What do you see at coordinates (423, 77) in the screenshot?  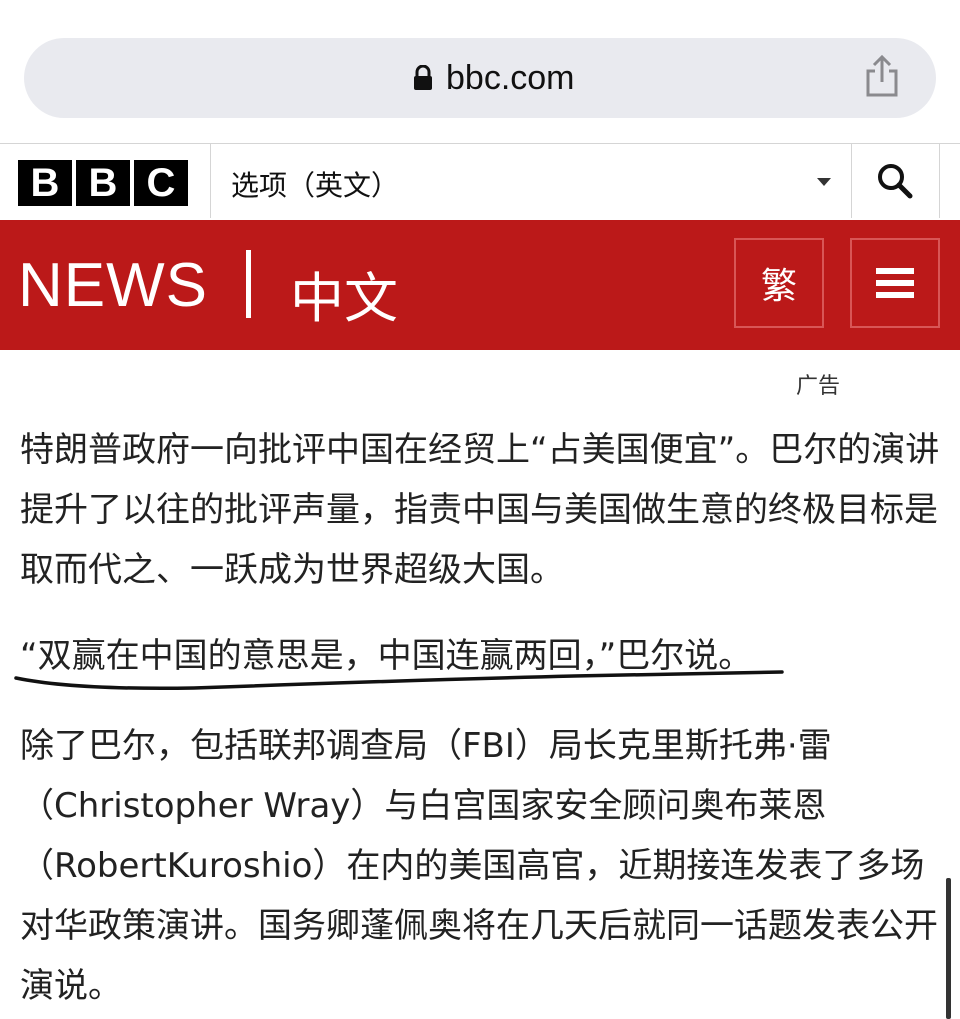 I see `lock-icon` at bounding box center [423, 77].